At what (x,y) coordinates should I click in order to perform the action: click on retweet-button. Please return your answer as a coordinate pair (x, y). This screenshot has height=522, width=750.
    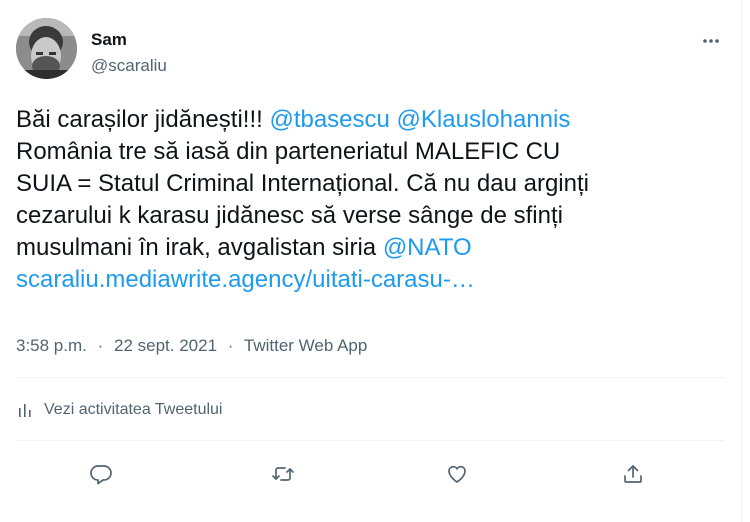
    Looking at the image, I should click on (283, 474).